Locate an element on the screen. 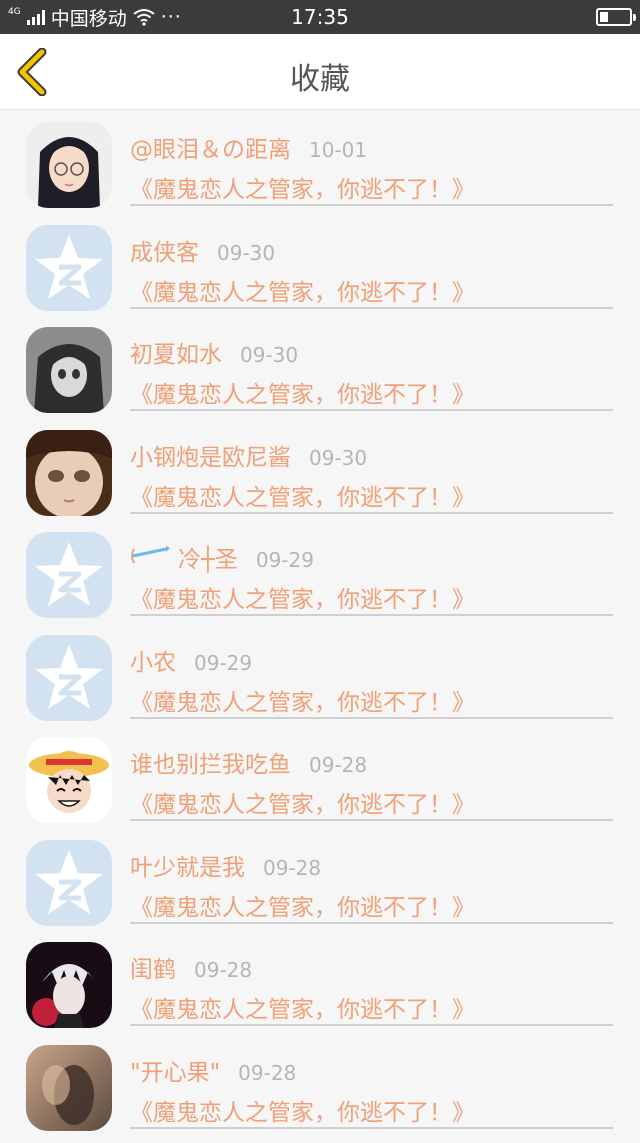 This screenshot has width=640, height=1143. list-item: "开心果" 09-28 《魔鬼恋人之管家，你逃不了！》 is located at coordinates (320, 1092).